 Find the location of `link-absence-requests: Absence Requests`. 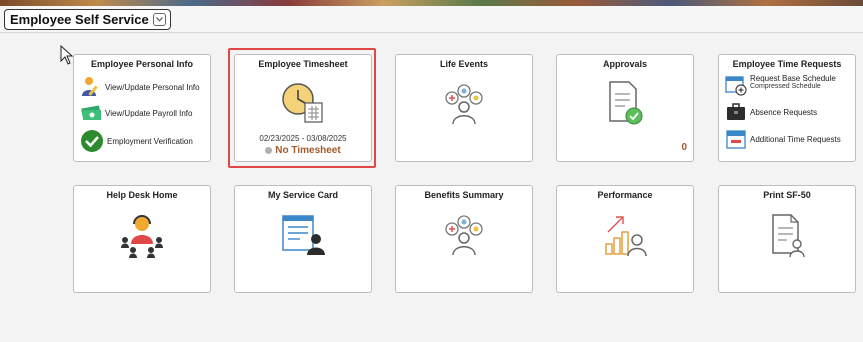

link-absence-requests: Absence Requests is located at coordinates (771, 112).